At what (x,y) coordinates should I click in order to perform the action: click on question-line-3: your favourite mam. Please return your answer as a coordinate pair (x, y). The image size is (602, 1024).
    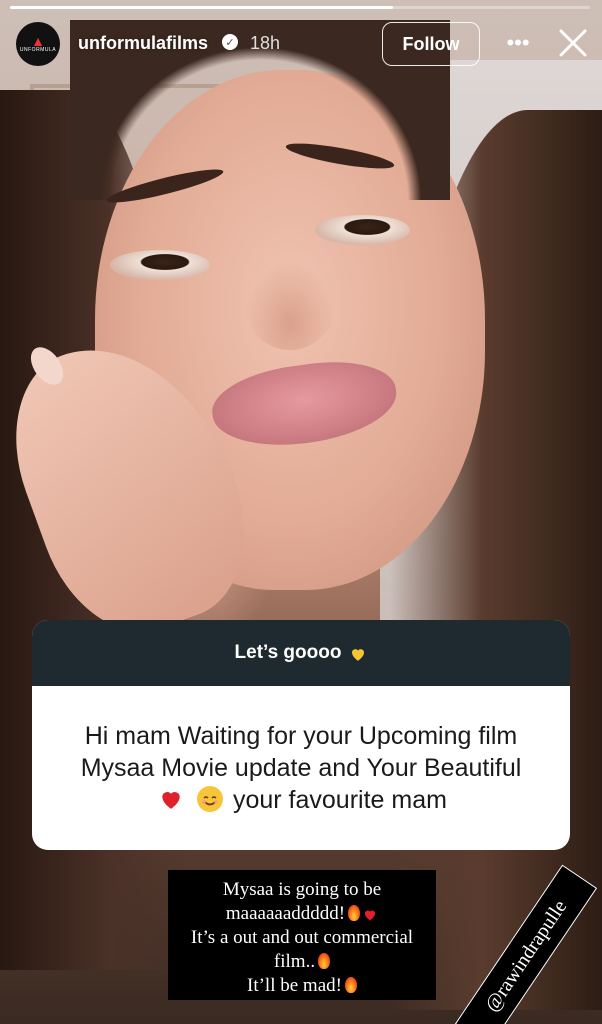
    Looking at the image, I should click on (339, 800).